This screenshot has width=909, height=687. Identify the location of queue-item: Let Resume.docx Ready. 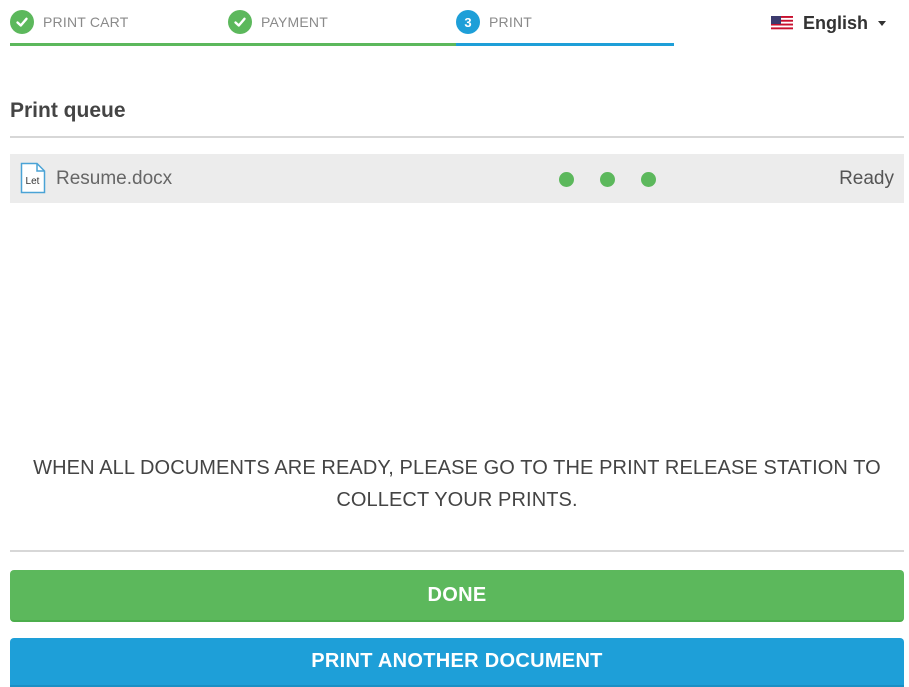
(457, 178).